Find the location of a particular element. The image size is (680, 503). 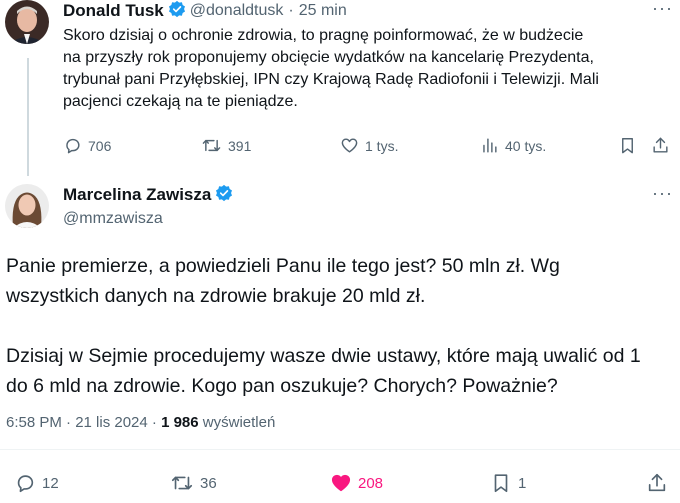

tweet-time: 25 min is located at coordinates (323, 11).